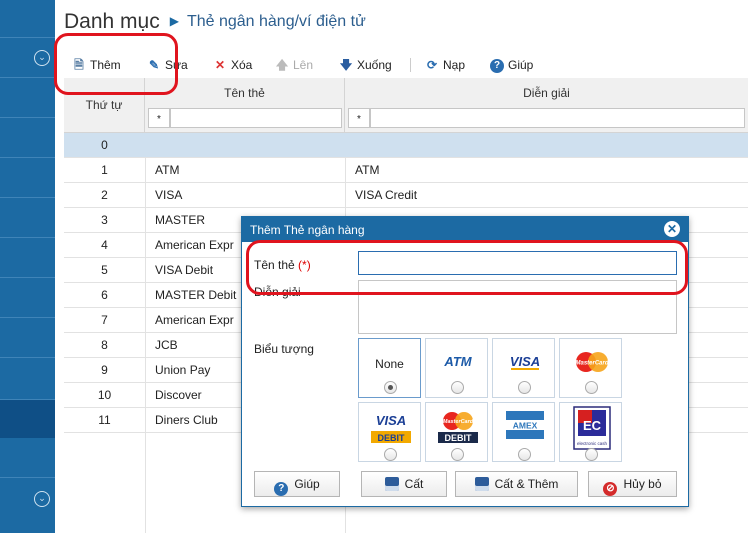  Describe the element at coordinates (406, 170) in the screenshot. I see `table-row: 1 ATM ATM` at that location.